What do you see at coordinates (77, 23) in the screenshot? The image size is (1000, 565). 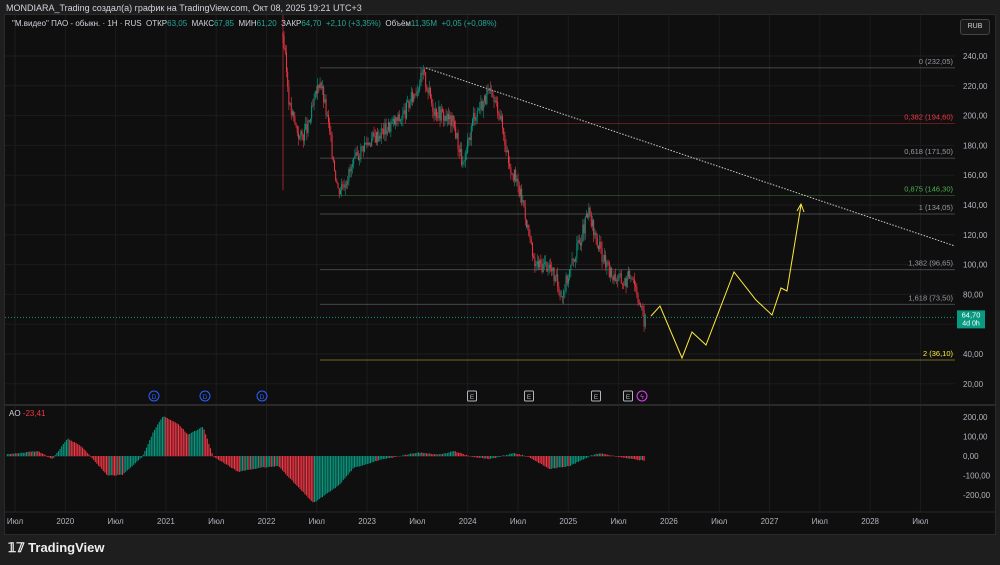 I see `symbol-name: "М.видео" ПАО - обыкн. · 1H · RUS` at bounding box center [77, 23].